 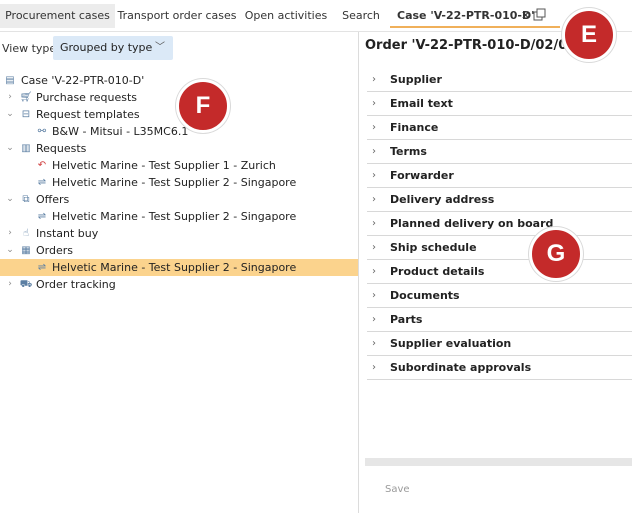 What do you see at coordinates (461, 367) in the screenshot?
I see `section-label: Subordinate approvals` at bounding box center [461, 367].